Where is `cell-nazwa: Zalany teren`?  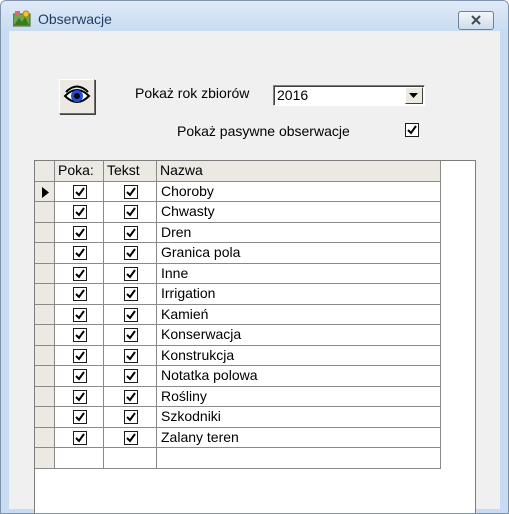 cell-nazwa: Zalany teren is located at coordinates (299, 437).